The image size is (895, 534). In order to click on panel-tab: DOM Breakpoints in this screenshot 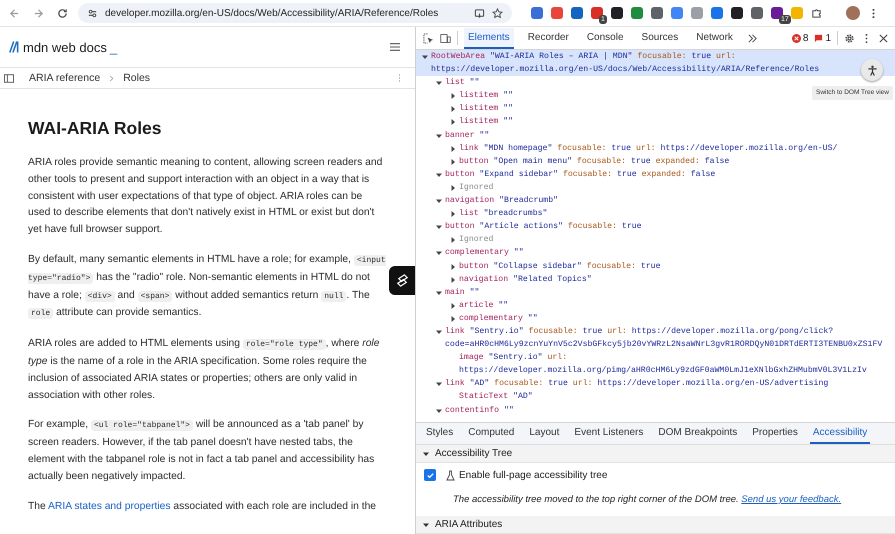, I will do `click(697, 433)`.